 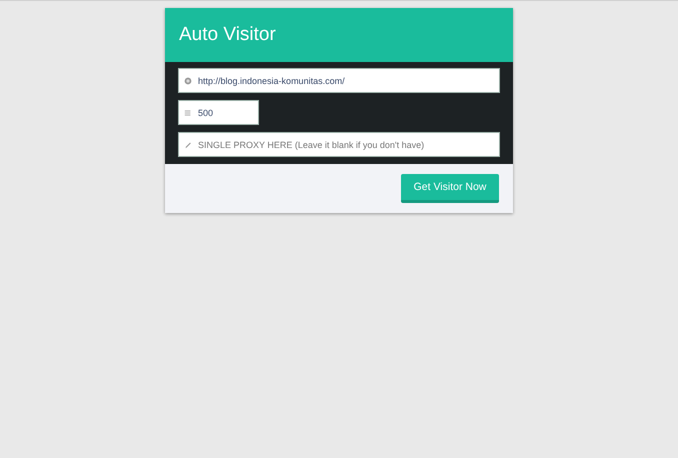 I want to click on input-field: http://blog.indonesia-komunitas.com/, so click(x=339, y=80).